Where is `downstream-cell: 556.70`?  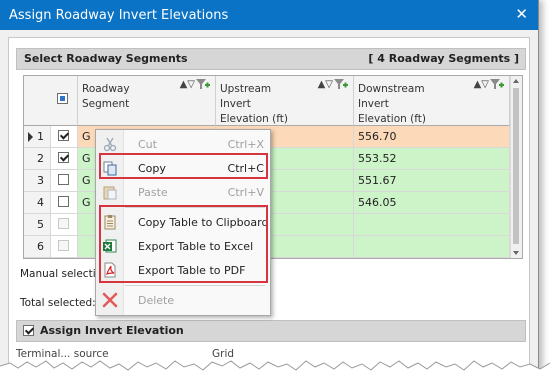
downstream-cell: 556.70 is located at coordinates (432, 137).